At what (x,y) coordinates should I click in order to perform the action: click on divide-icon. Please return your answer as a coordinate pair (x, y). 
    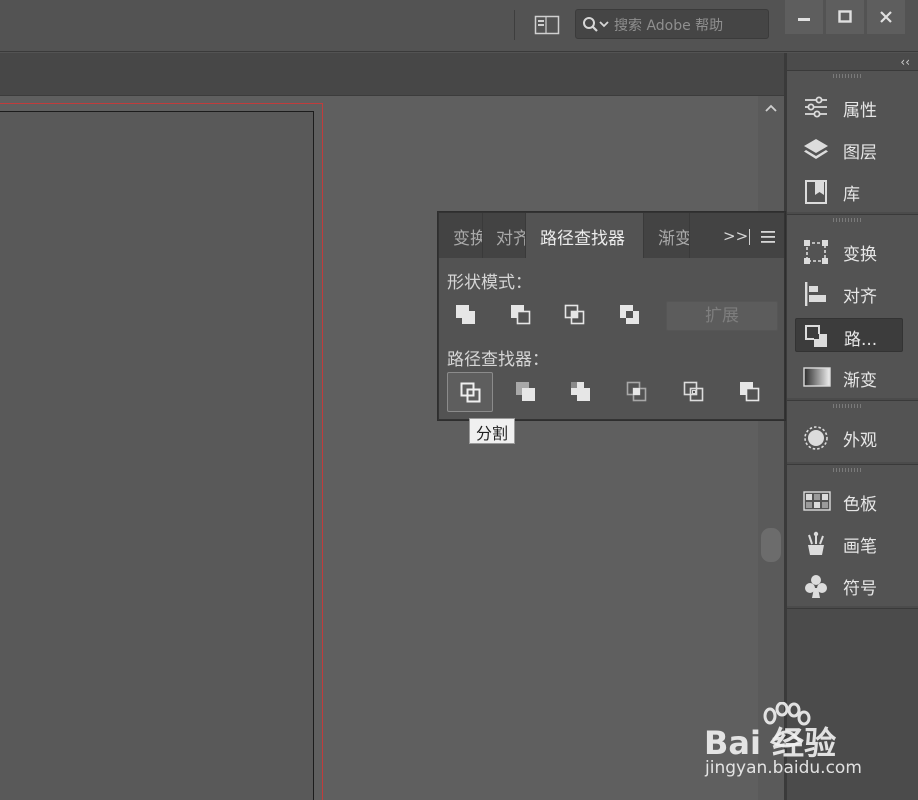
    Looking at the image, I should click on (470, 392).